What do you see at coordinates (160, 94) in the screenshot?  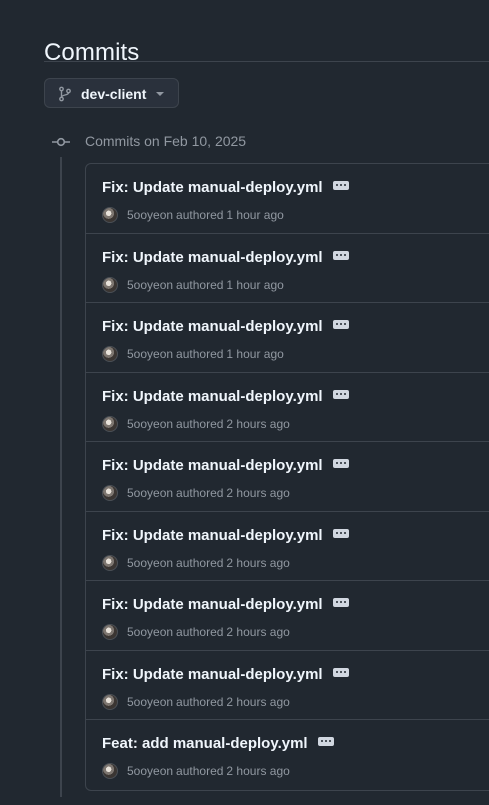 I see `triangle-down-icon` at bounding box center [160, 94].